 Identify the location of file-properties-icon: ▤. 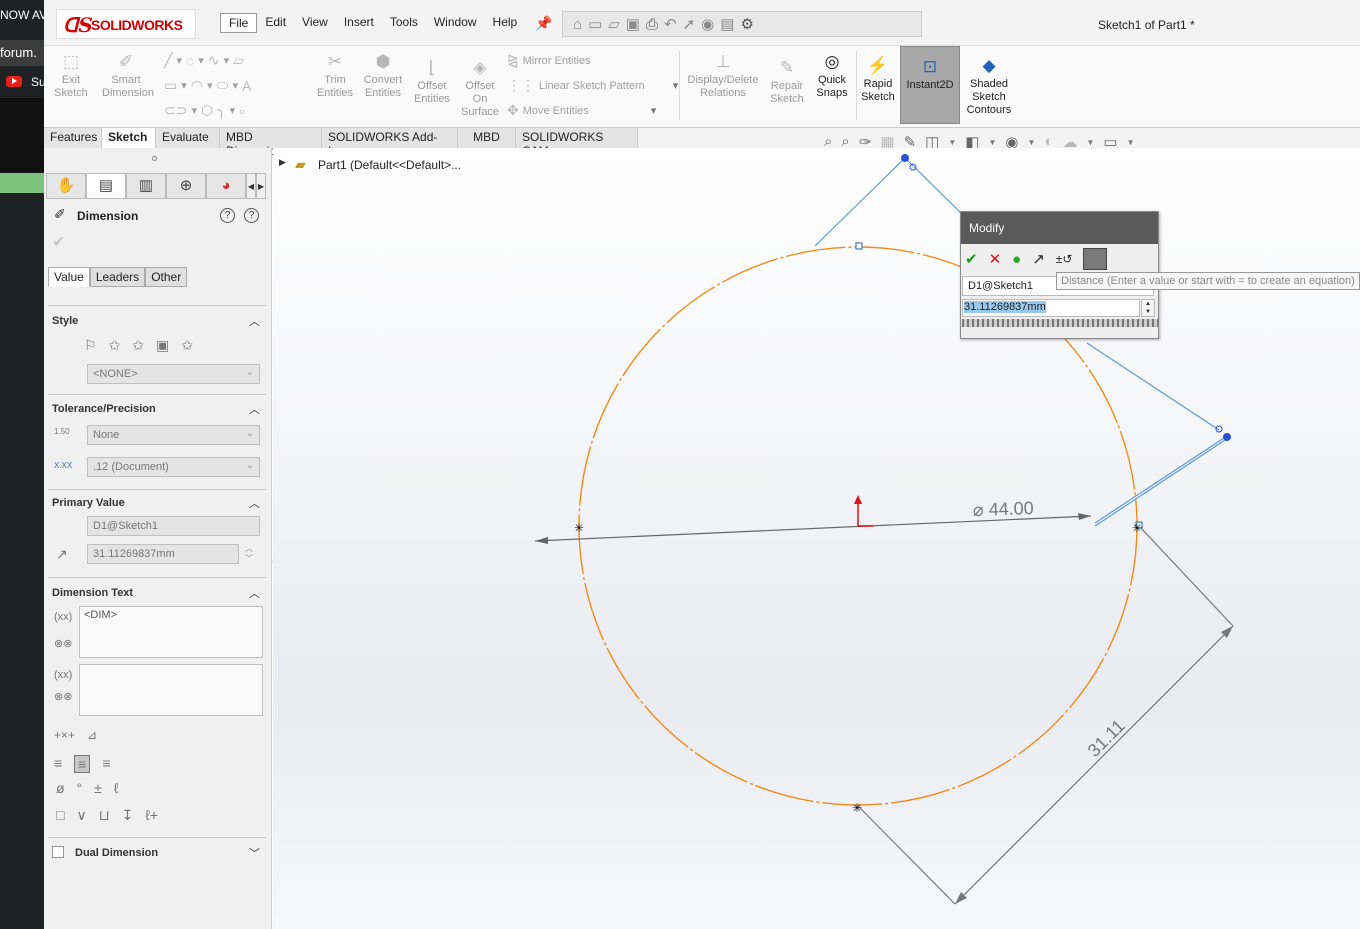
(727, 24).